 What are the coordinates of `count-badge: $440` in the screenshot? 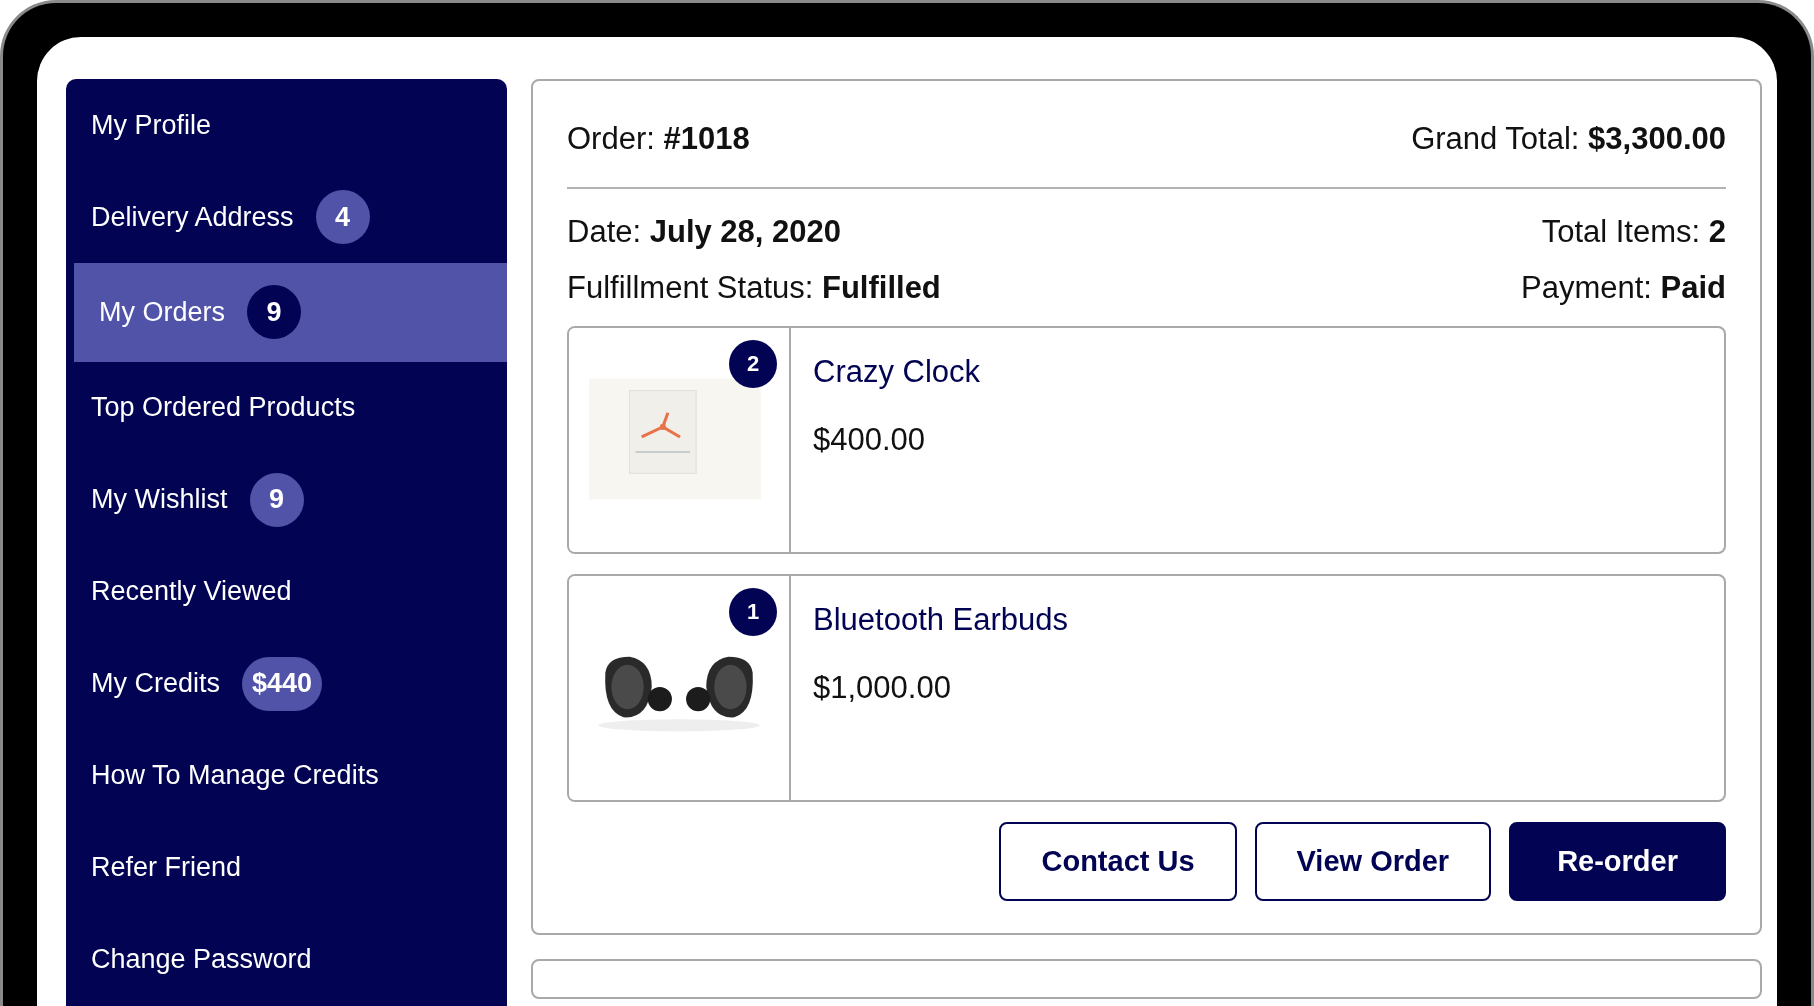 It's located at (282, 683).